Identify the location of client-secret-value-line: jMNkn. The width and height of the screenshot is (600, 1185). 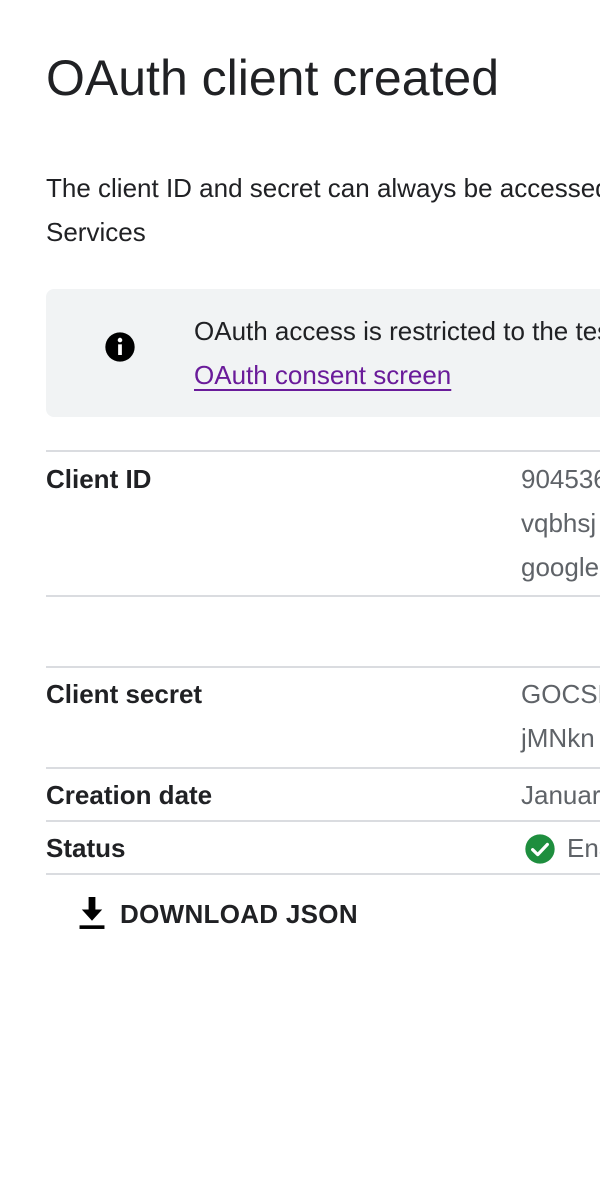
(558, 738).